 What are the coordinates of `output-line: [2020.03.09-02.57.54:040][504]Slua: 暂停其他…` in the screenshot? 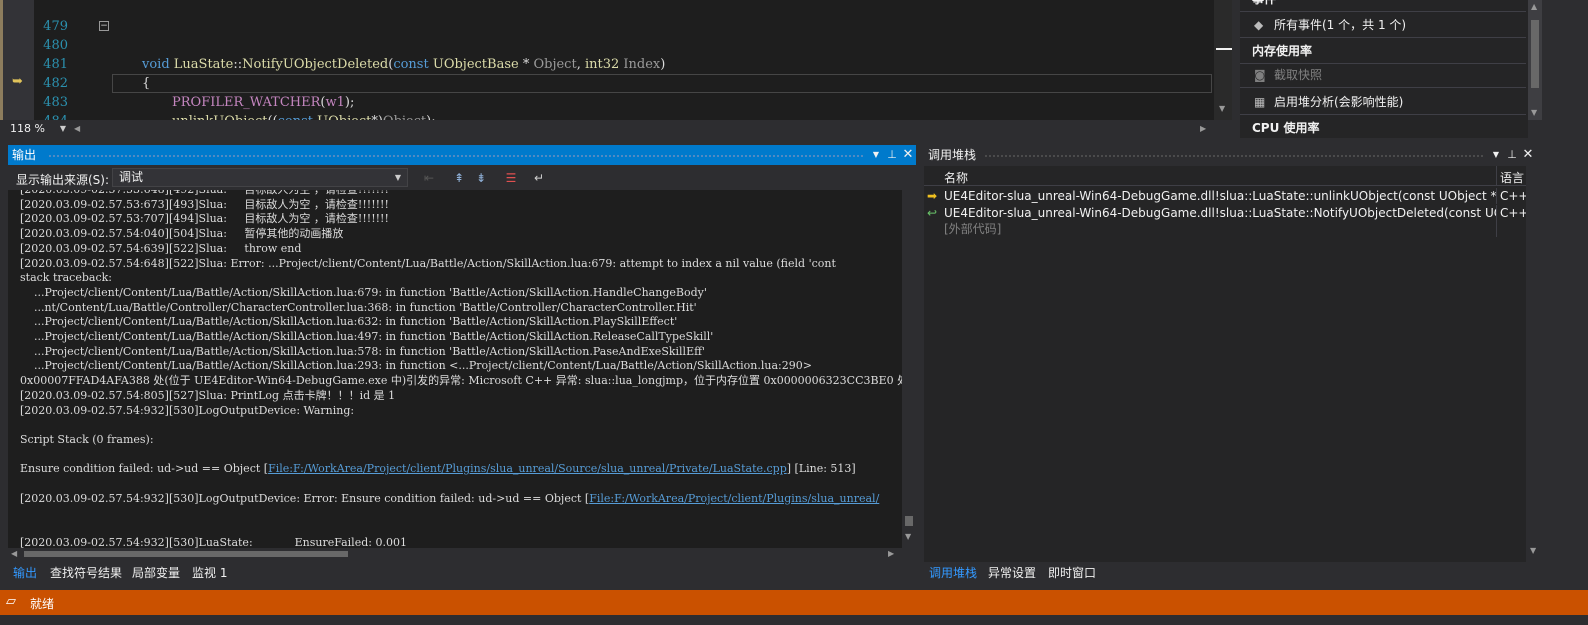 It's located at (182, 234).